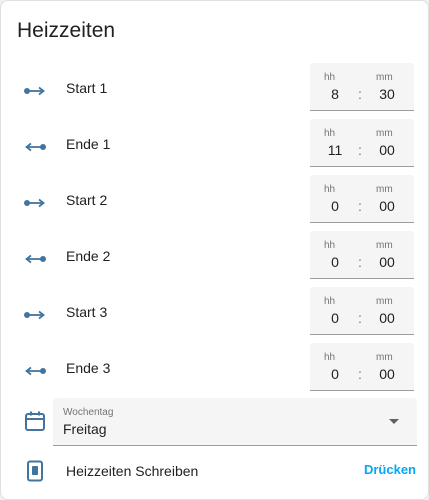 This screenshot has height=500, width=429. I want to click on device-icon, so click(35, 471).